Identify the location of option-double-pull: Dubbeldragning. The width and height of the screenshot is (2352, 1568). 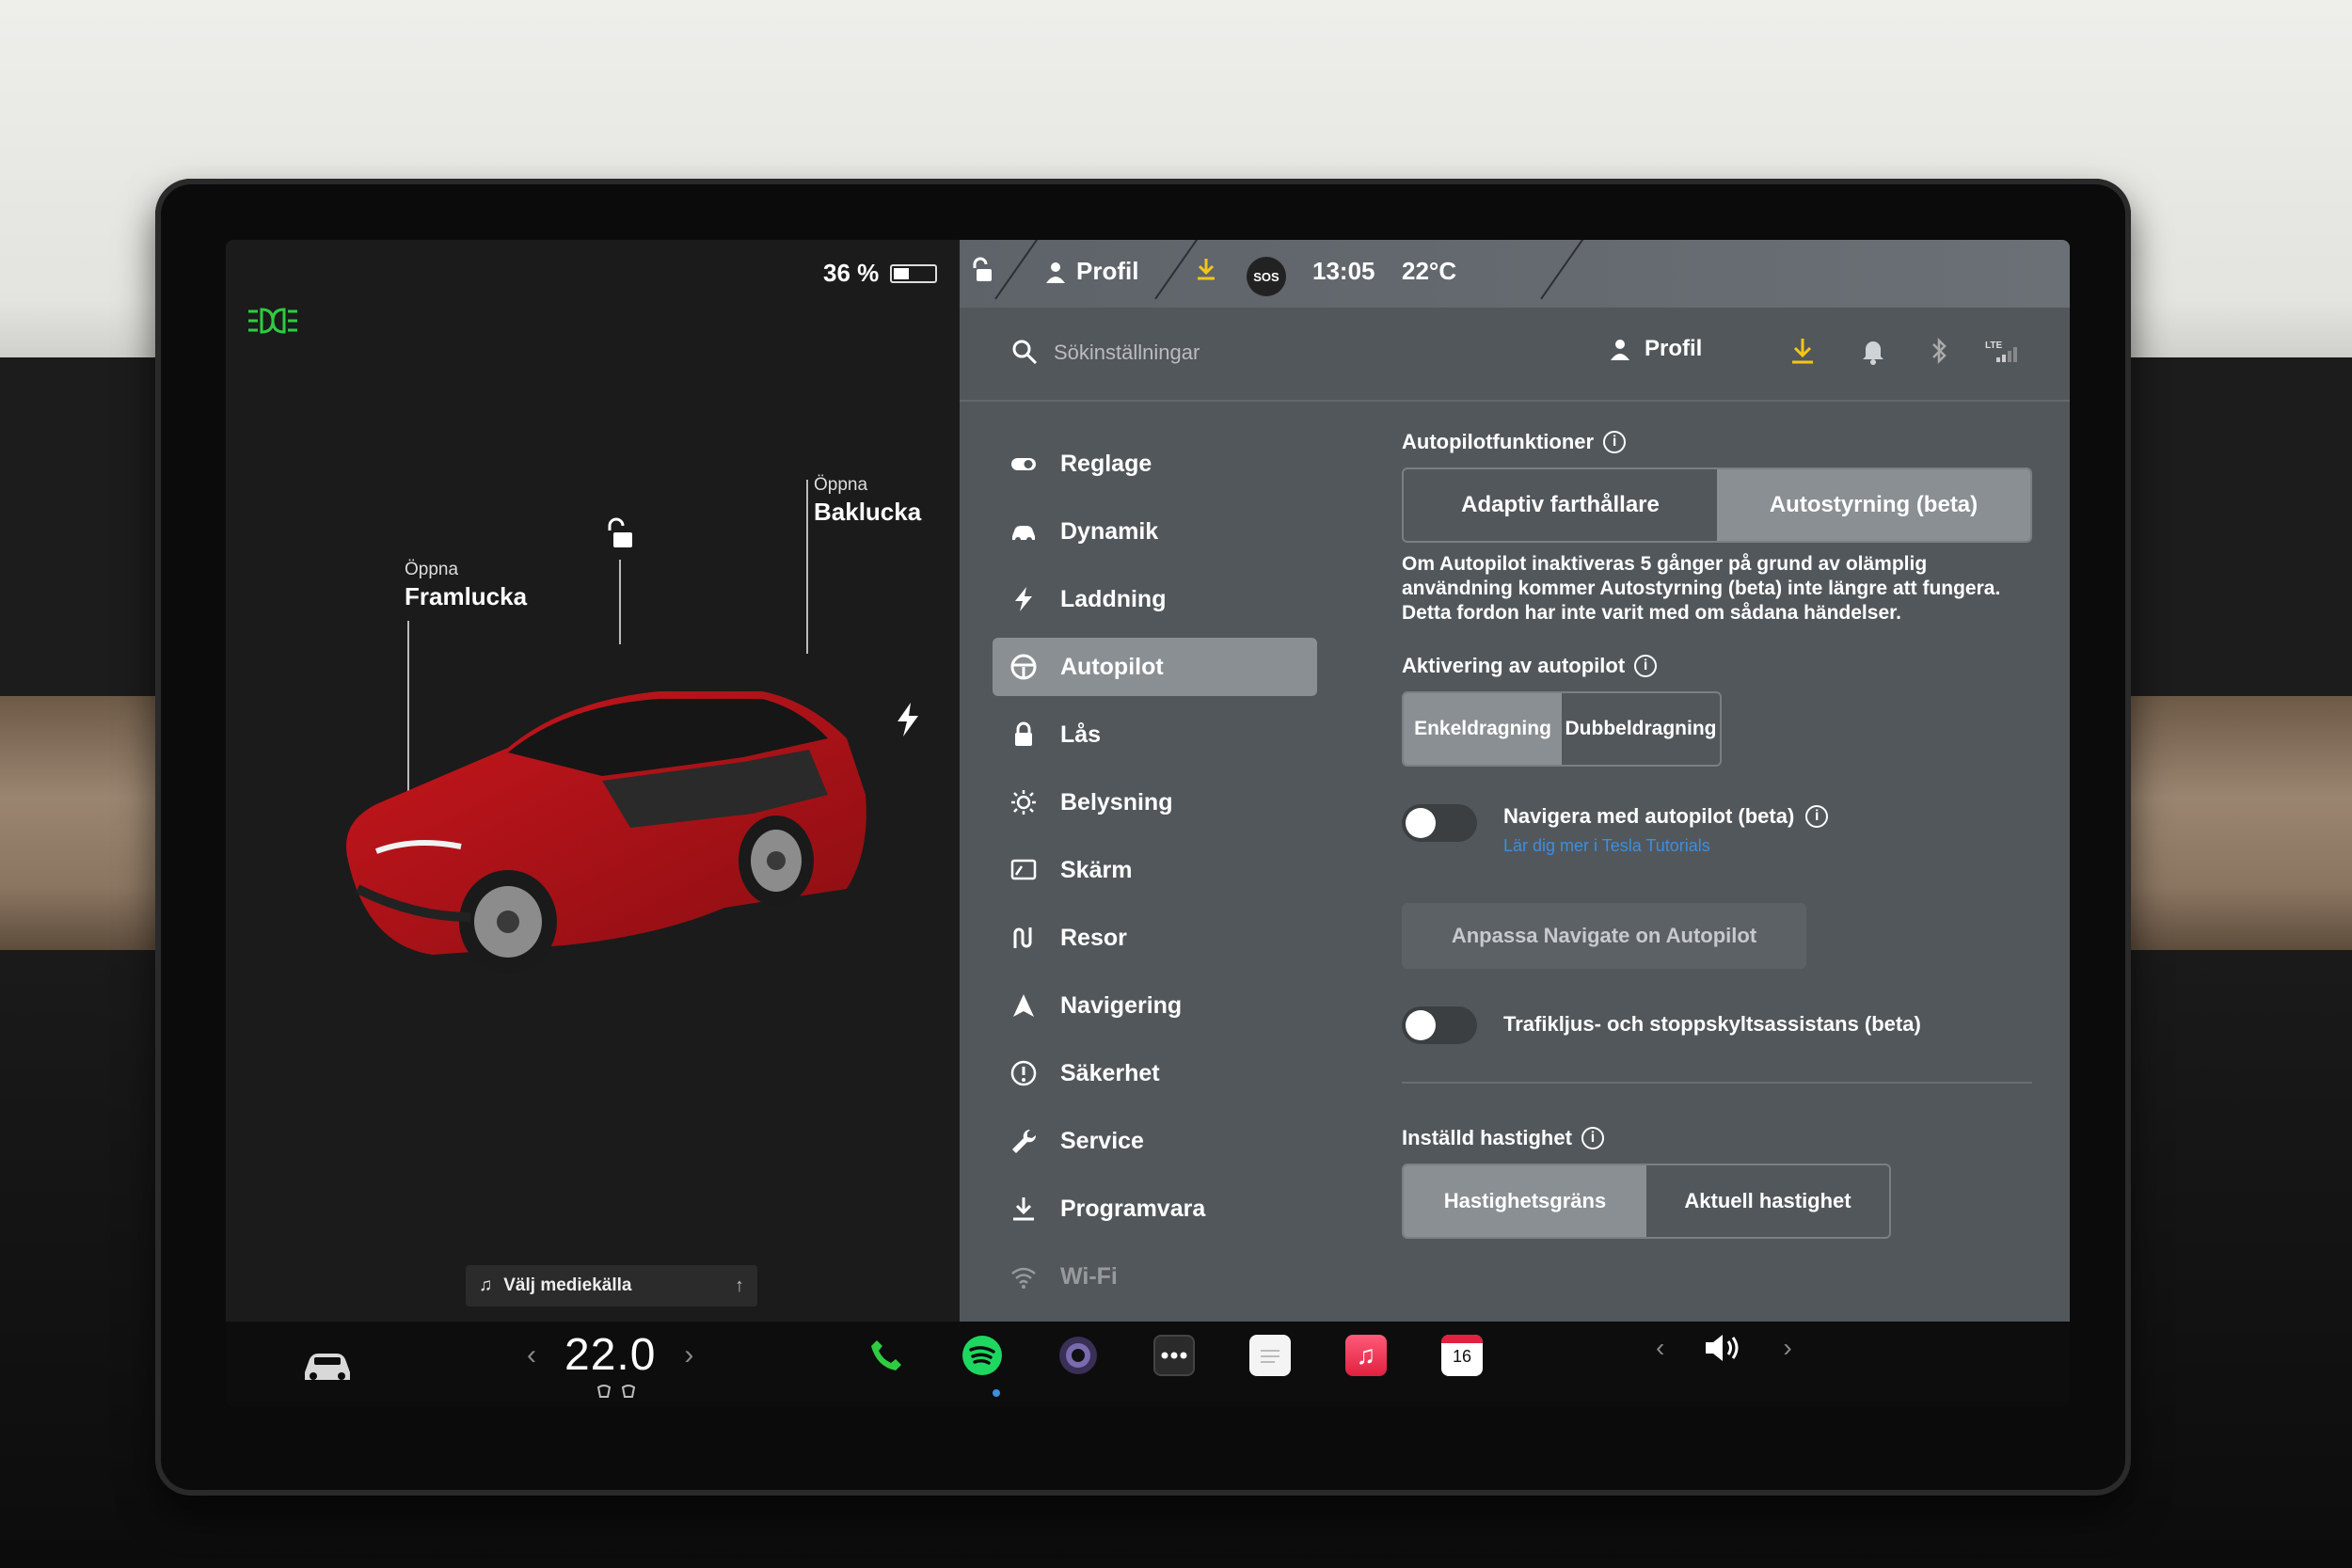
(1641, 729).